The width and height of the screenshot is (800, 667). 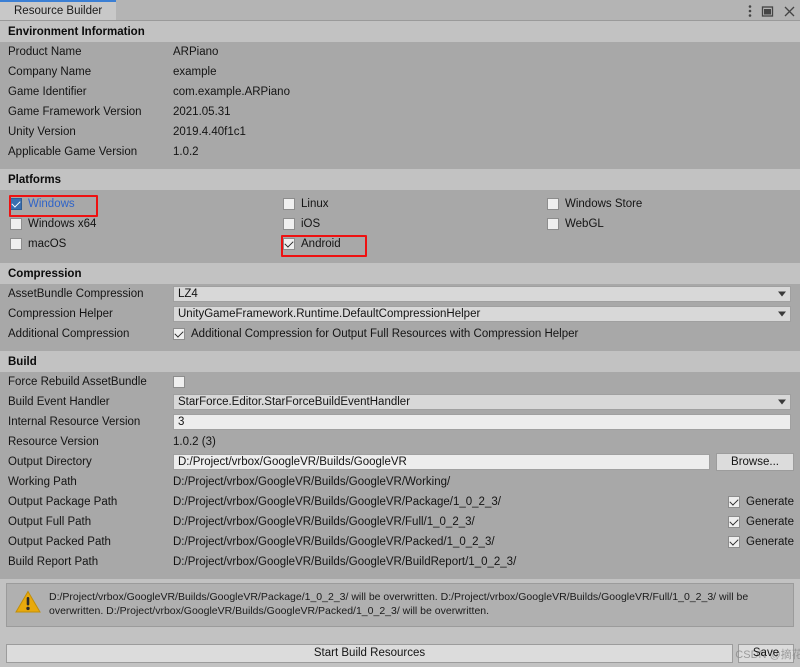 I want to click on checkbox-generate-full, so click(x=734, y=522).